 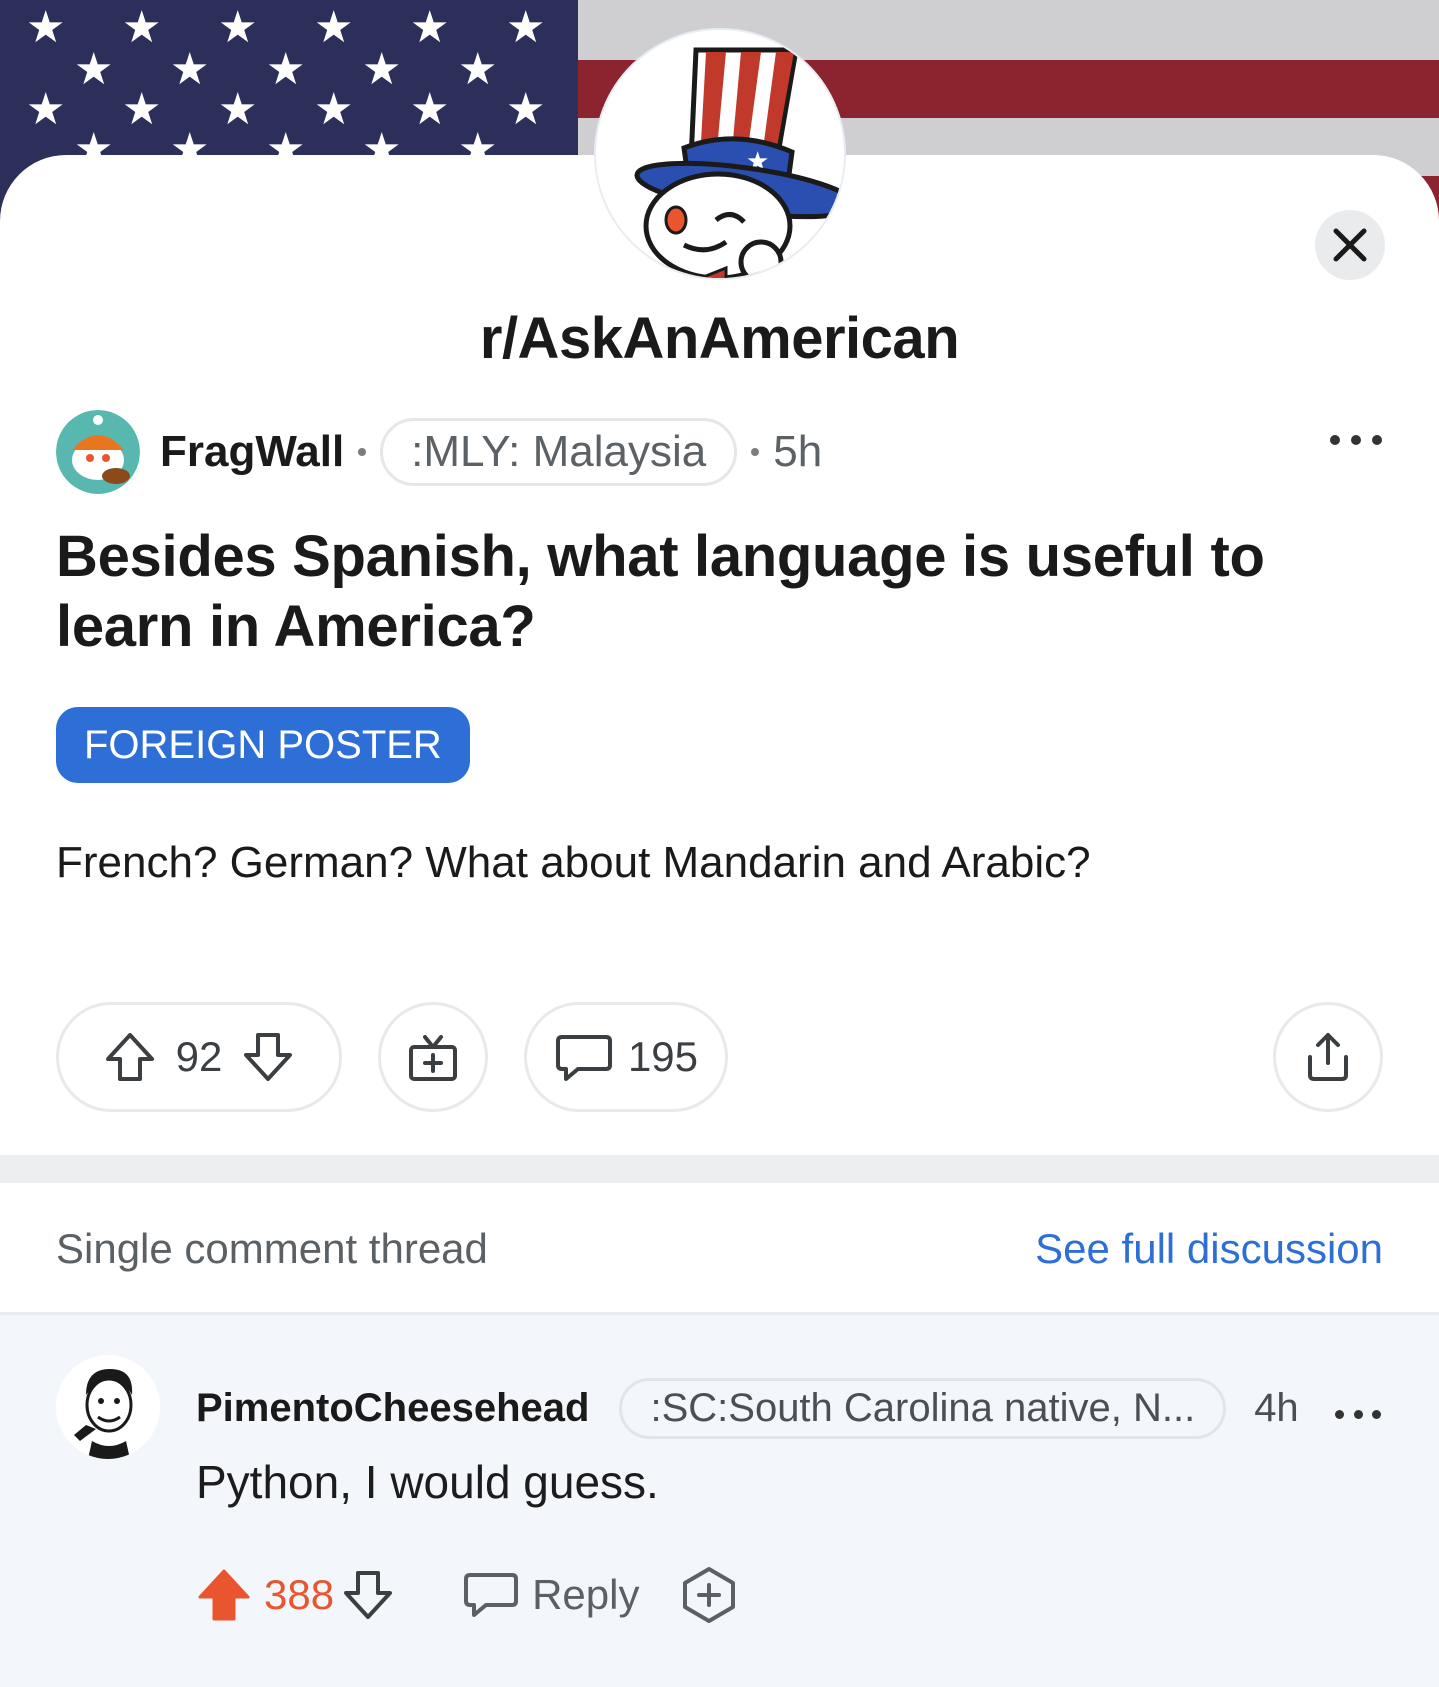 I want to click on post-flair-badge: FOREIGN POSTER, so click(x=263, y=745).